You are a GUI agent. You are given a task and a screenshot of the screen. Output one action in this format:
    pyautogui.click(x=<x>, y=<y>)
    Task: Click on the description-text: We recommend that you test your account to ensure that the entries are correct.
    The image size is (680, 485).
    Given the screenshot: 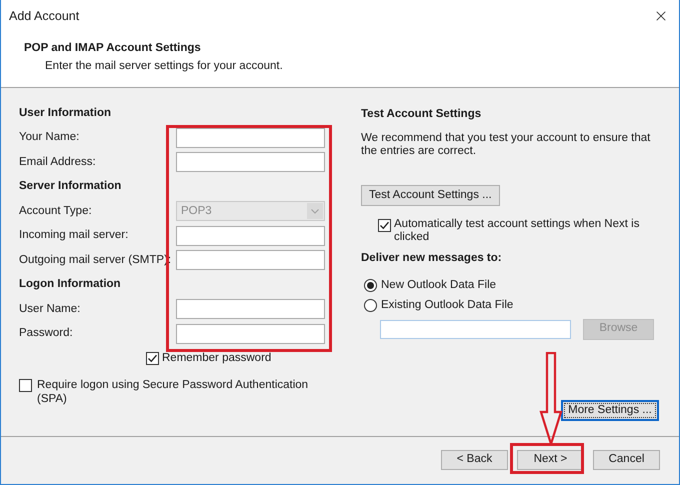 What is the action you would take?
    pyautogui.click(x=506, y=145)
    